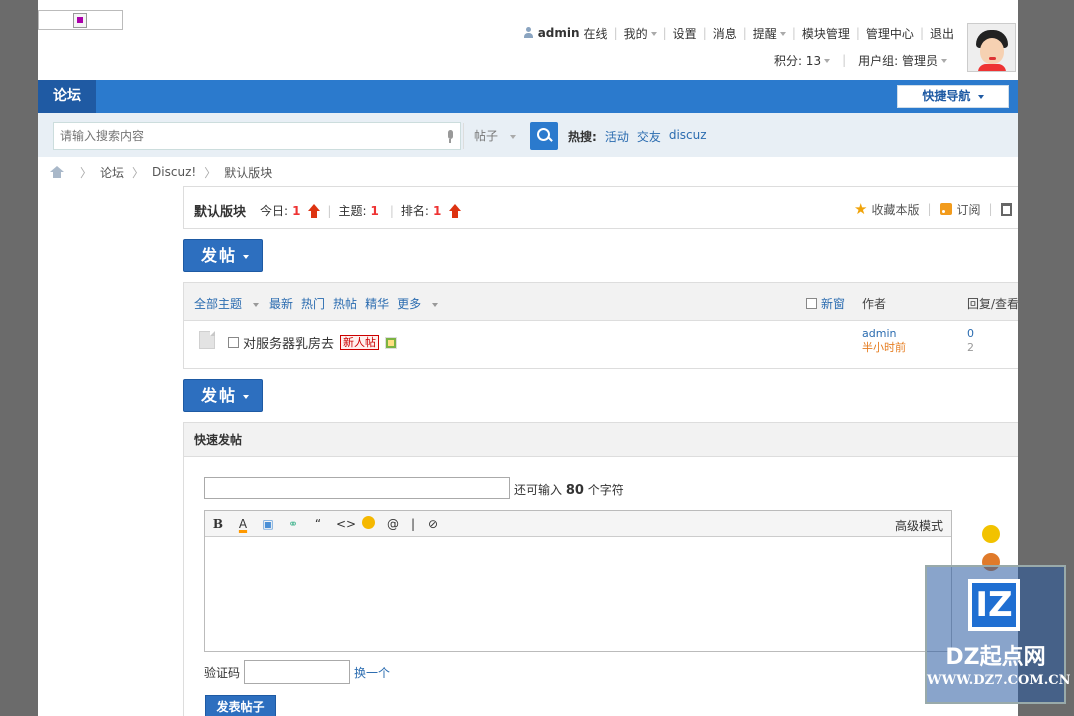  Describe the element at coordinates (352, 211) in the screenshot. I see `threads-label: 主题:` at that location.